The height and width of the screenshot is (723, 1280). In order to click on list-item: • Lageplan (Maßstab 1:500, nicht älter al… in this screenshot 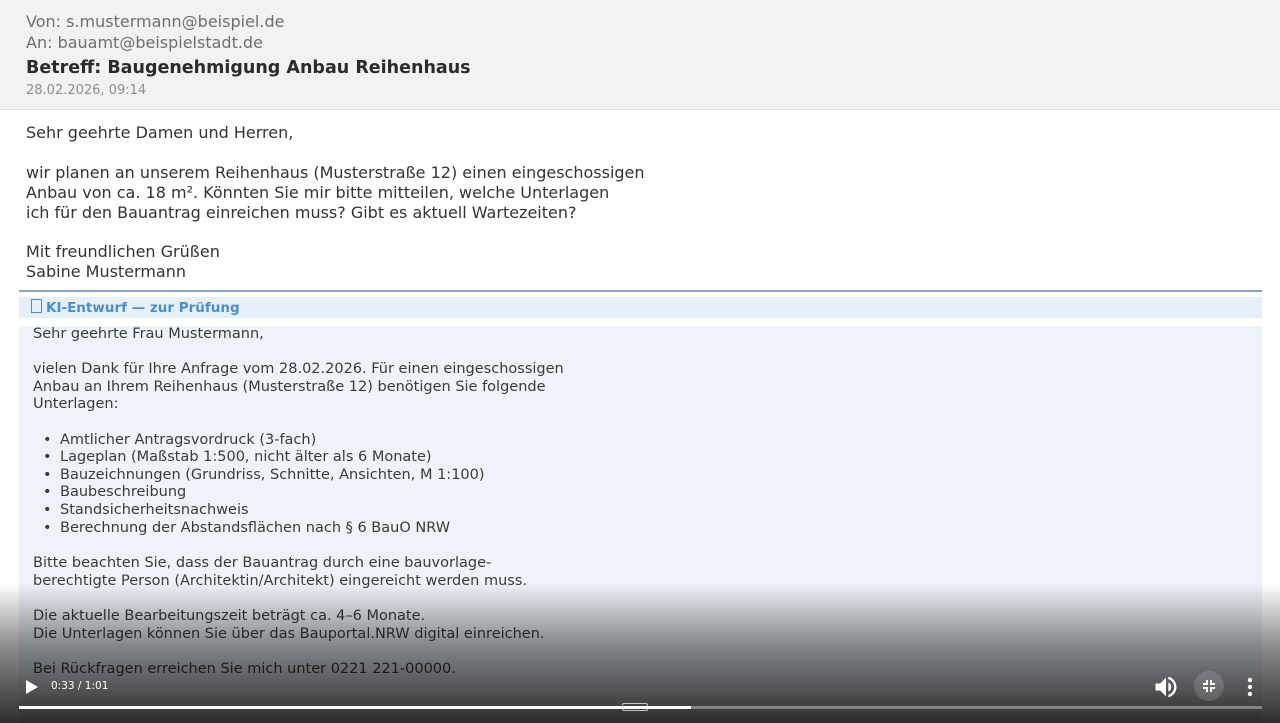, I will do `click(237, 457)`.